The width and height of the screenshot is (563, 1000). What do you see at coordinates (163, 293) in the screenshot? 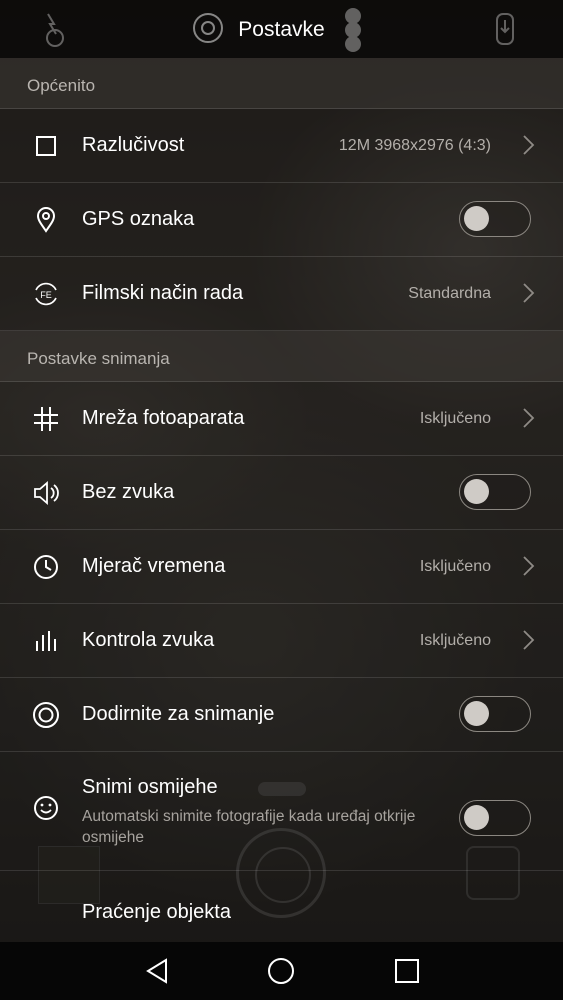
I see `setting-label: Filmski način rada` at bounding box center [163, 293].